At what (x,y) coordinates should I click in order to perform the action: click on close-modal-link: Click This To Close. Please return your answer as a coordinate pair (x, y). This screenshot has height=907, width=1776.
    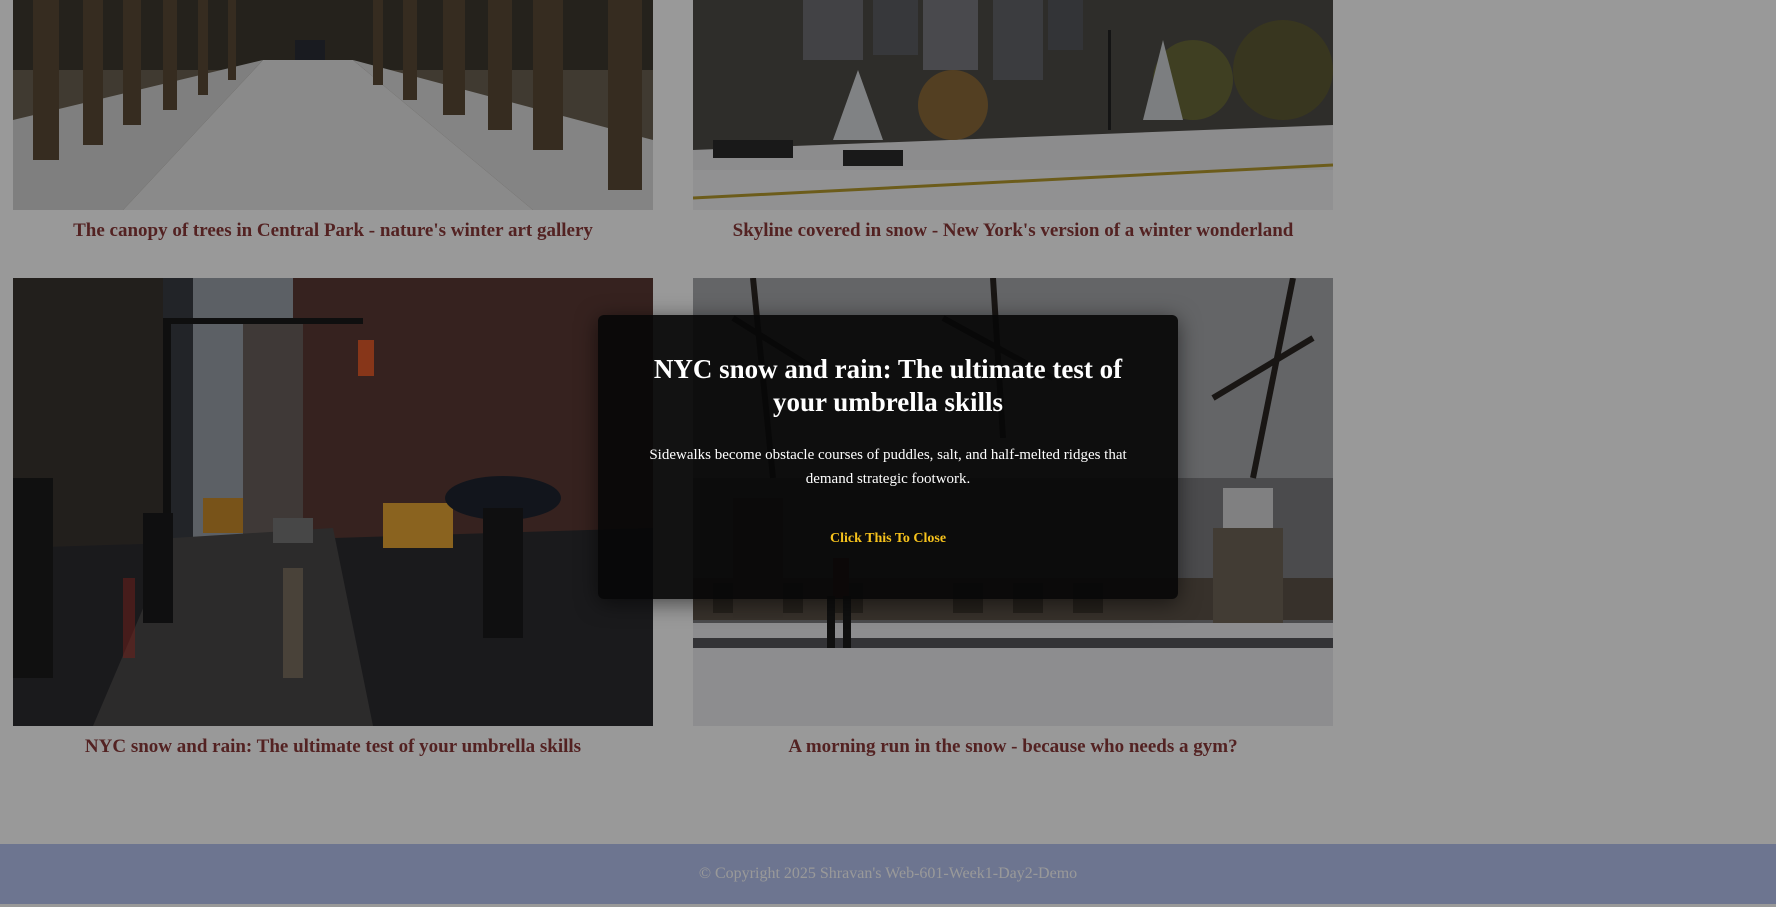
    Looking at the image, I should click on (888, 539).